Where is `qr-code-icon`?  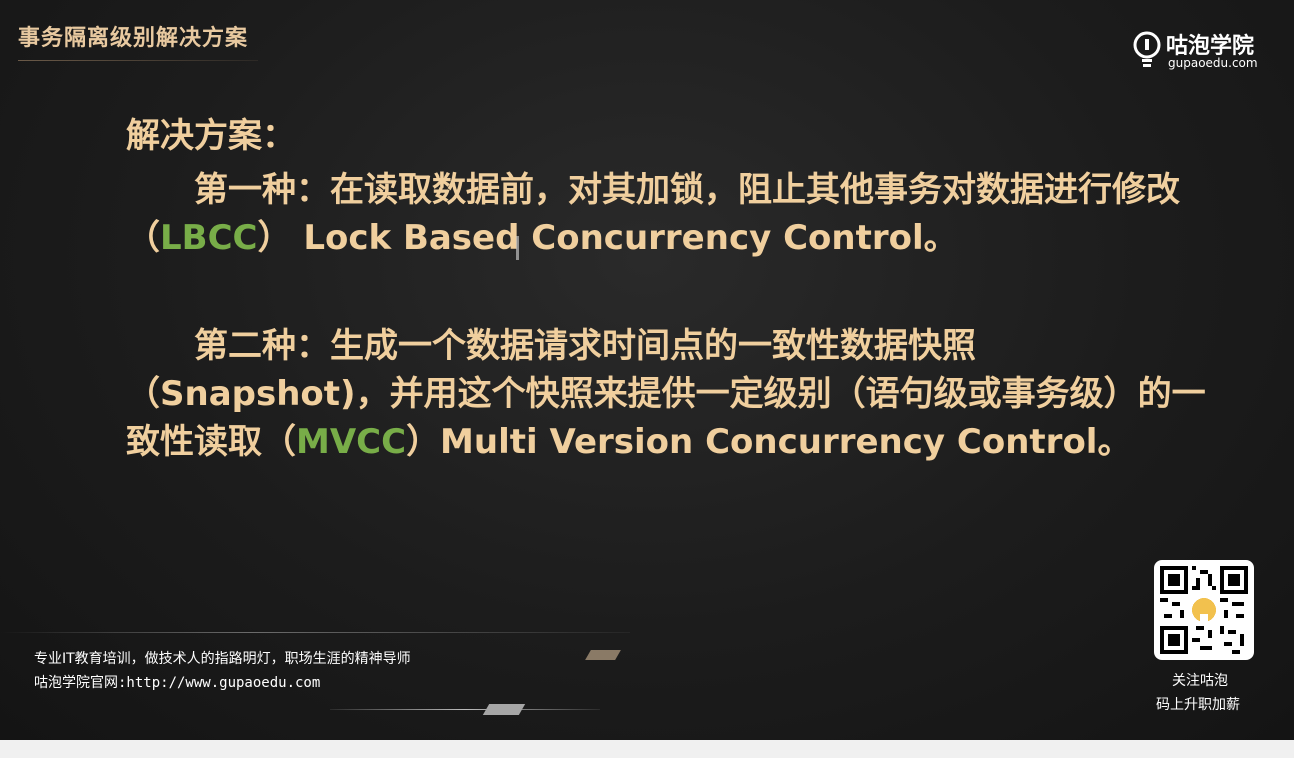 qr-code-icon is located at coordinates (1204, 610).